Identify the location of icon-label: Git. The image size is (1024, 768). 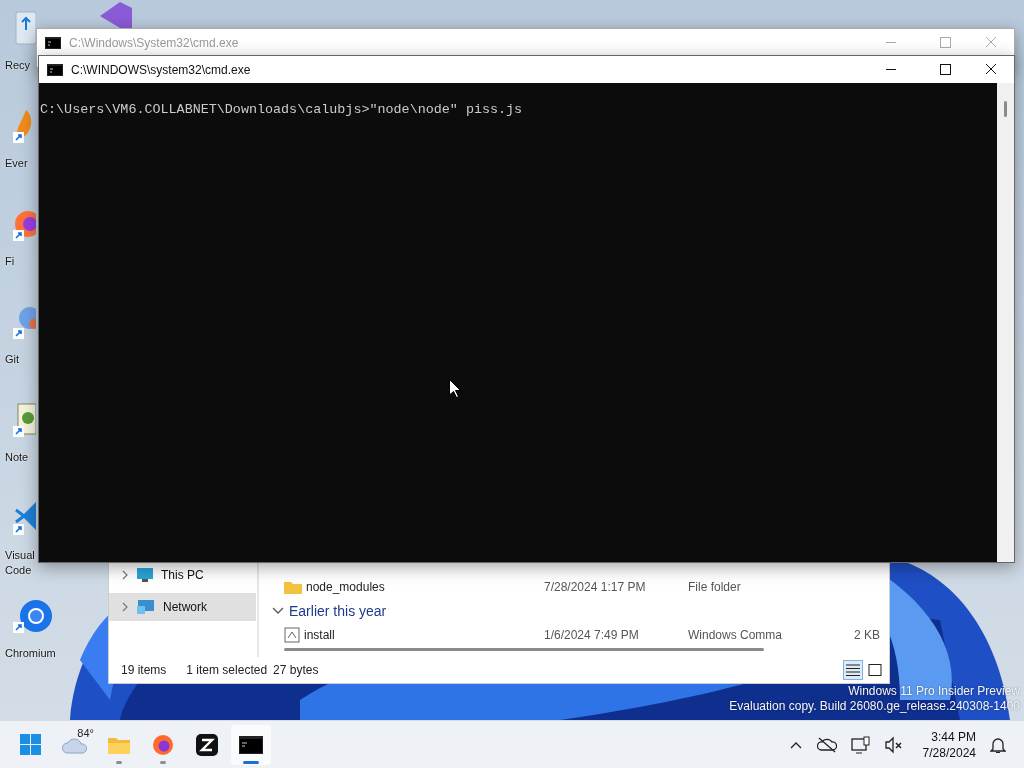
(12, 359).